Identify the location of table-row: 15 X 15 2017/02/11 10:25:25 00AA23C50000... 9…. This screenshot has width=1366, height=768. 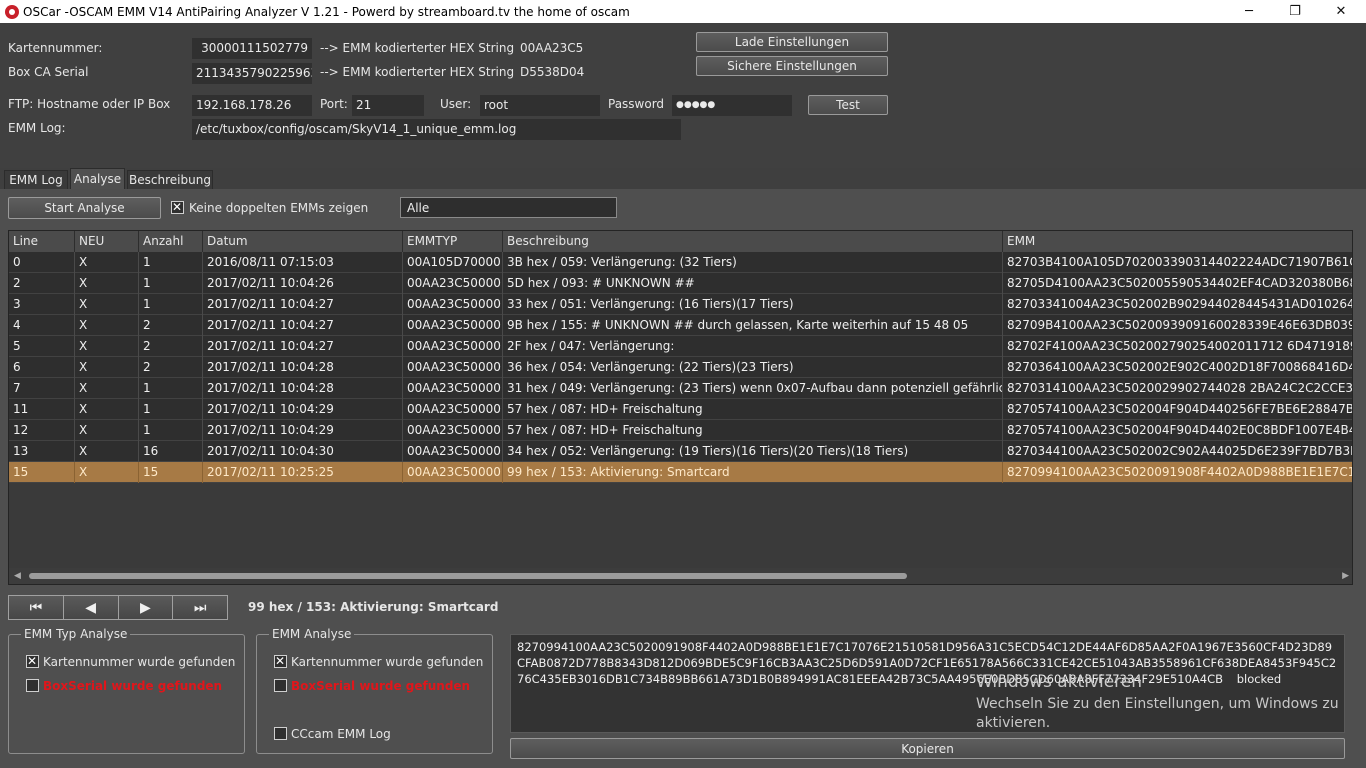
(680, 472).